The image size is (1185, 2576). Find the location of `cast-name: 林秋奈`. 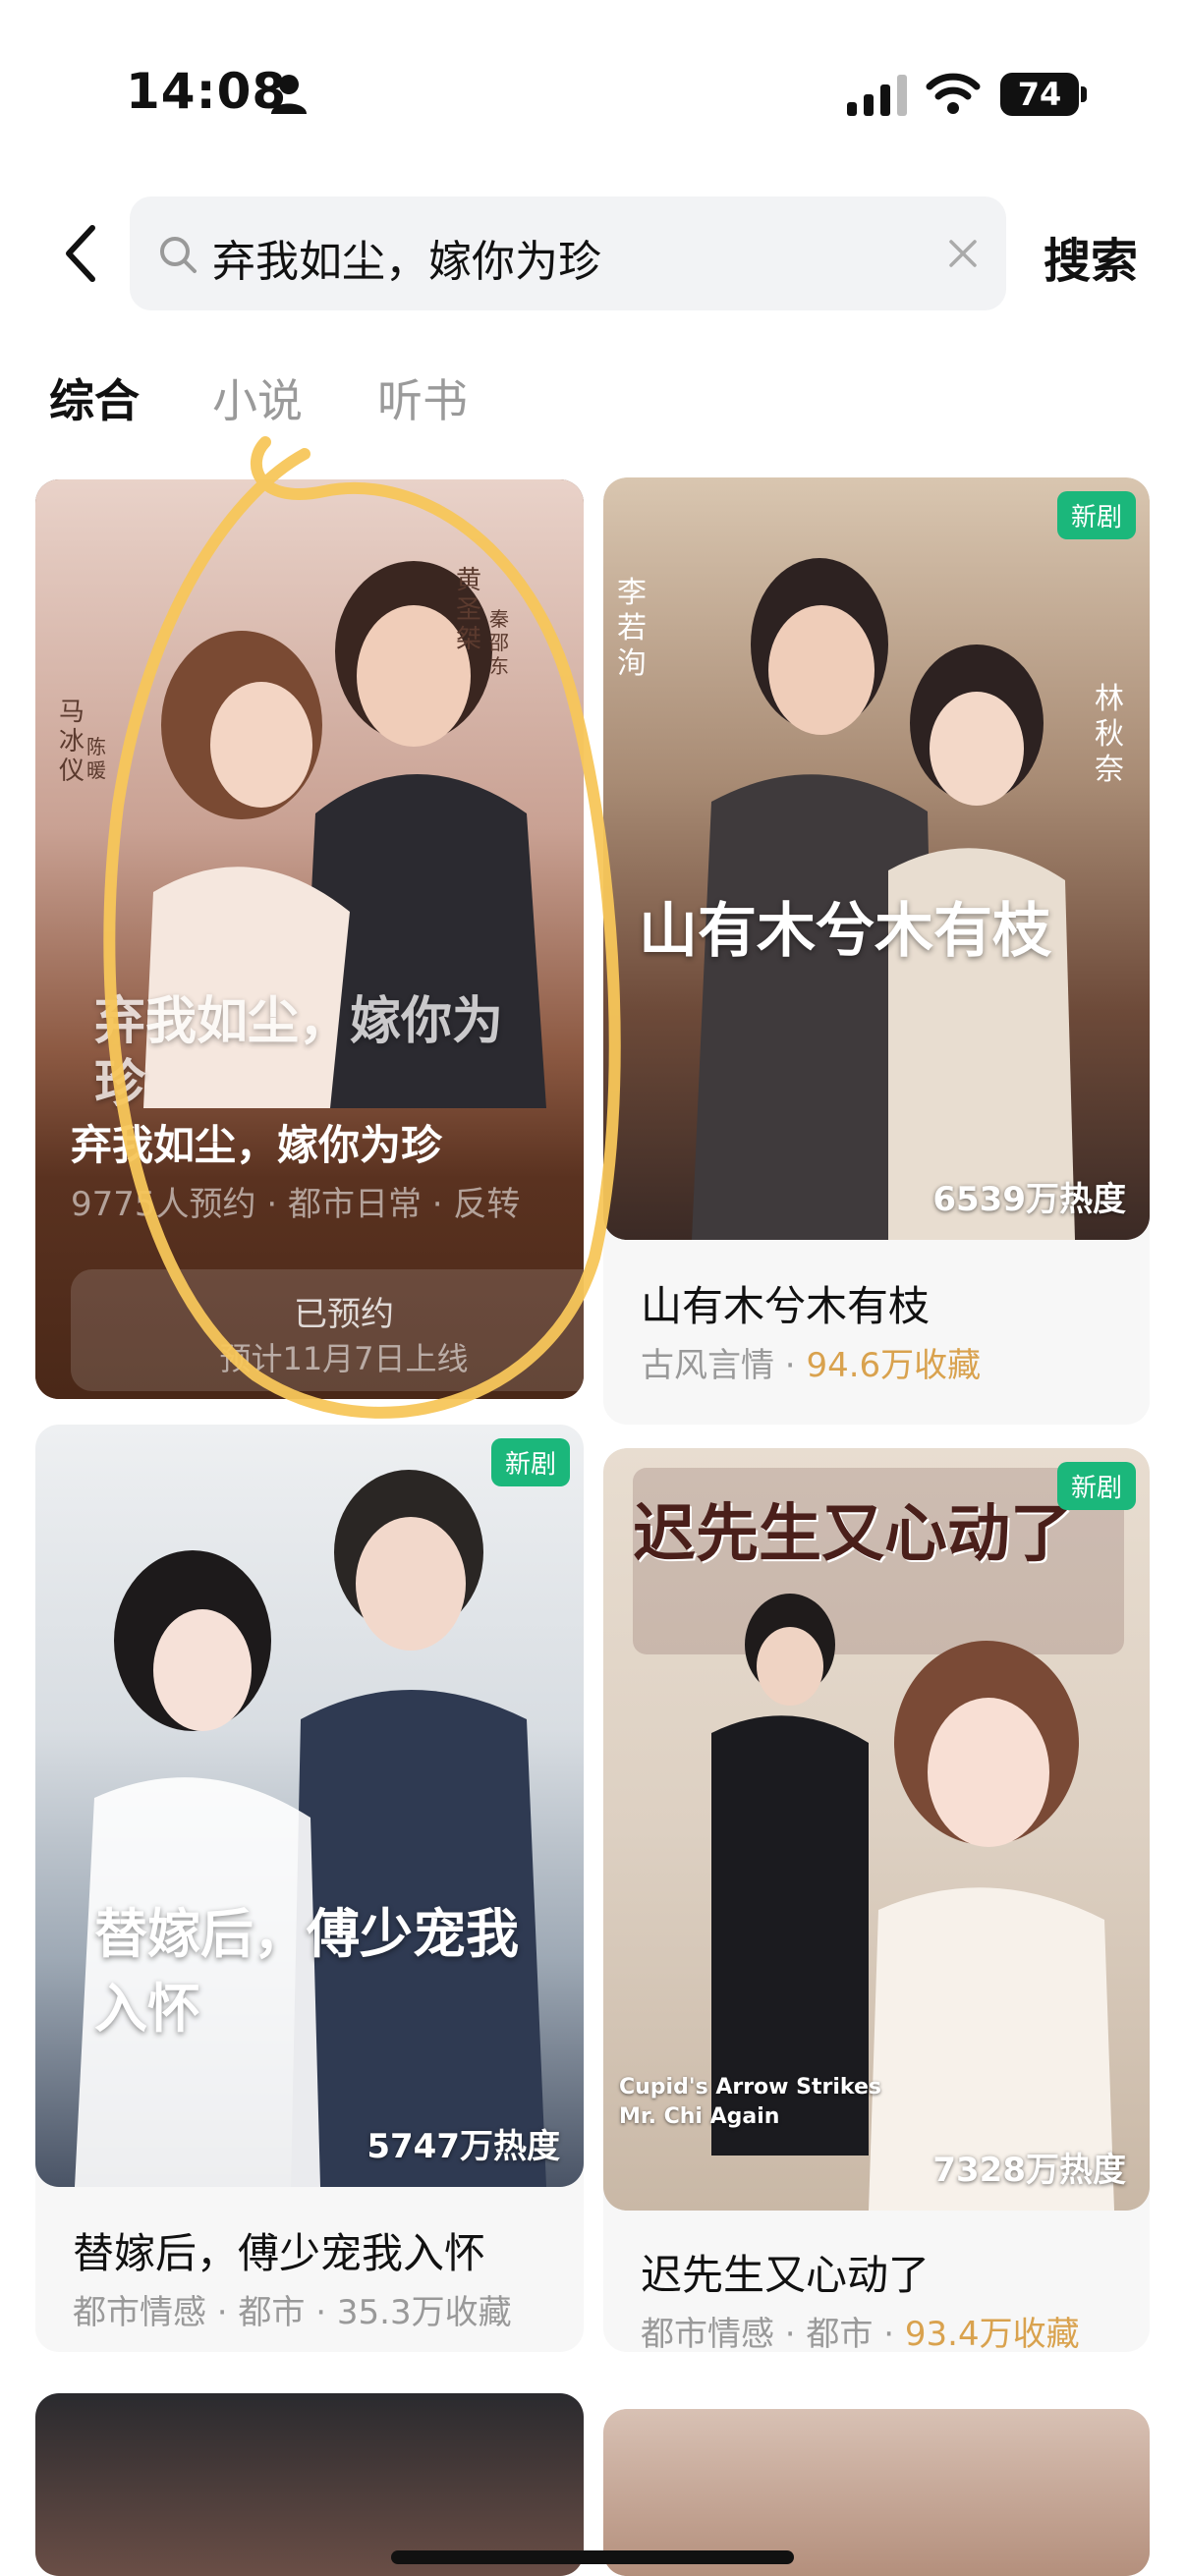

cast-name: 林秋奈 is located at coordinates (1110, 734).